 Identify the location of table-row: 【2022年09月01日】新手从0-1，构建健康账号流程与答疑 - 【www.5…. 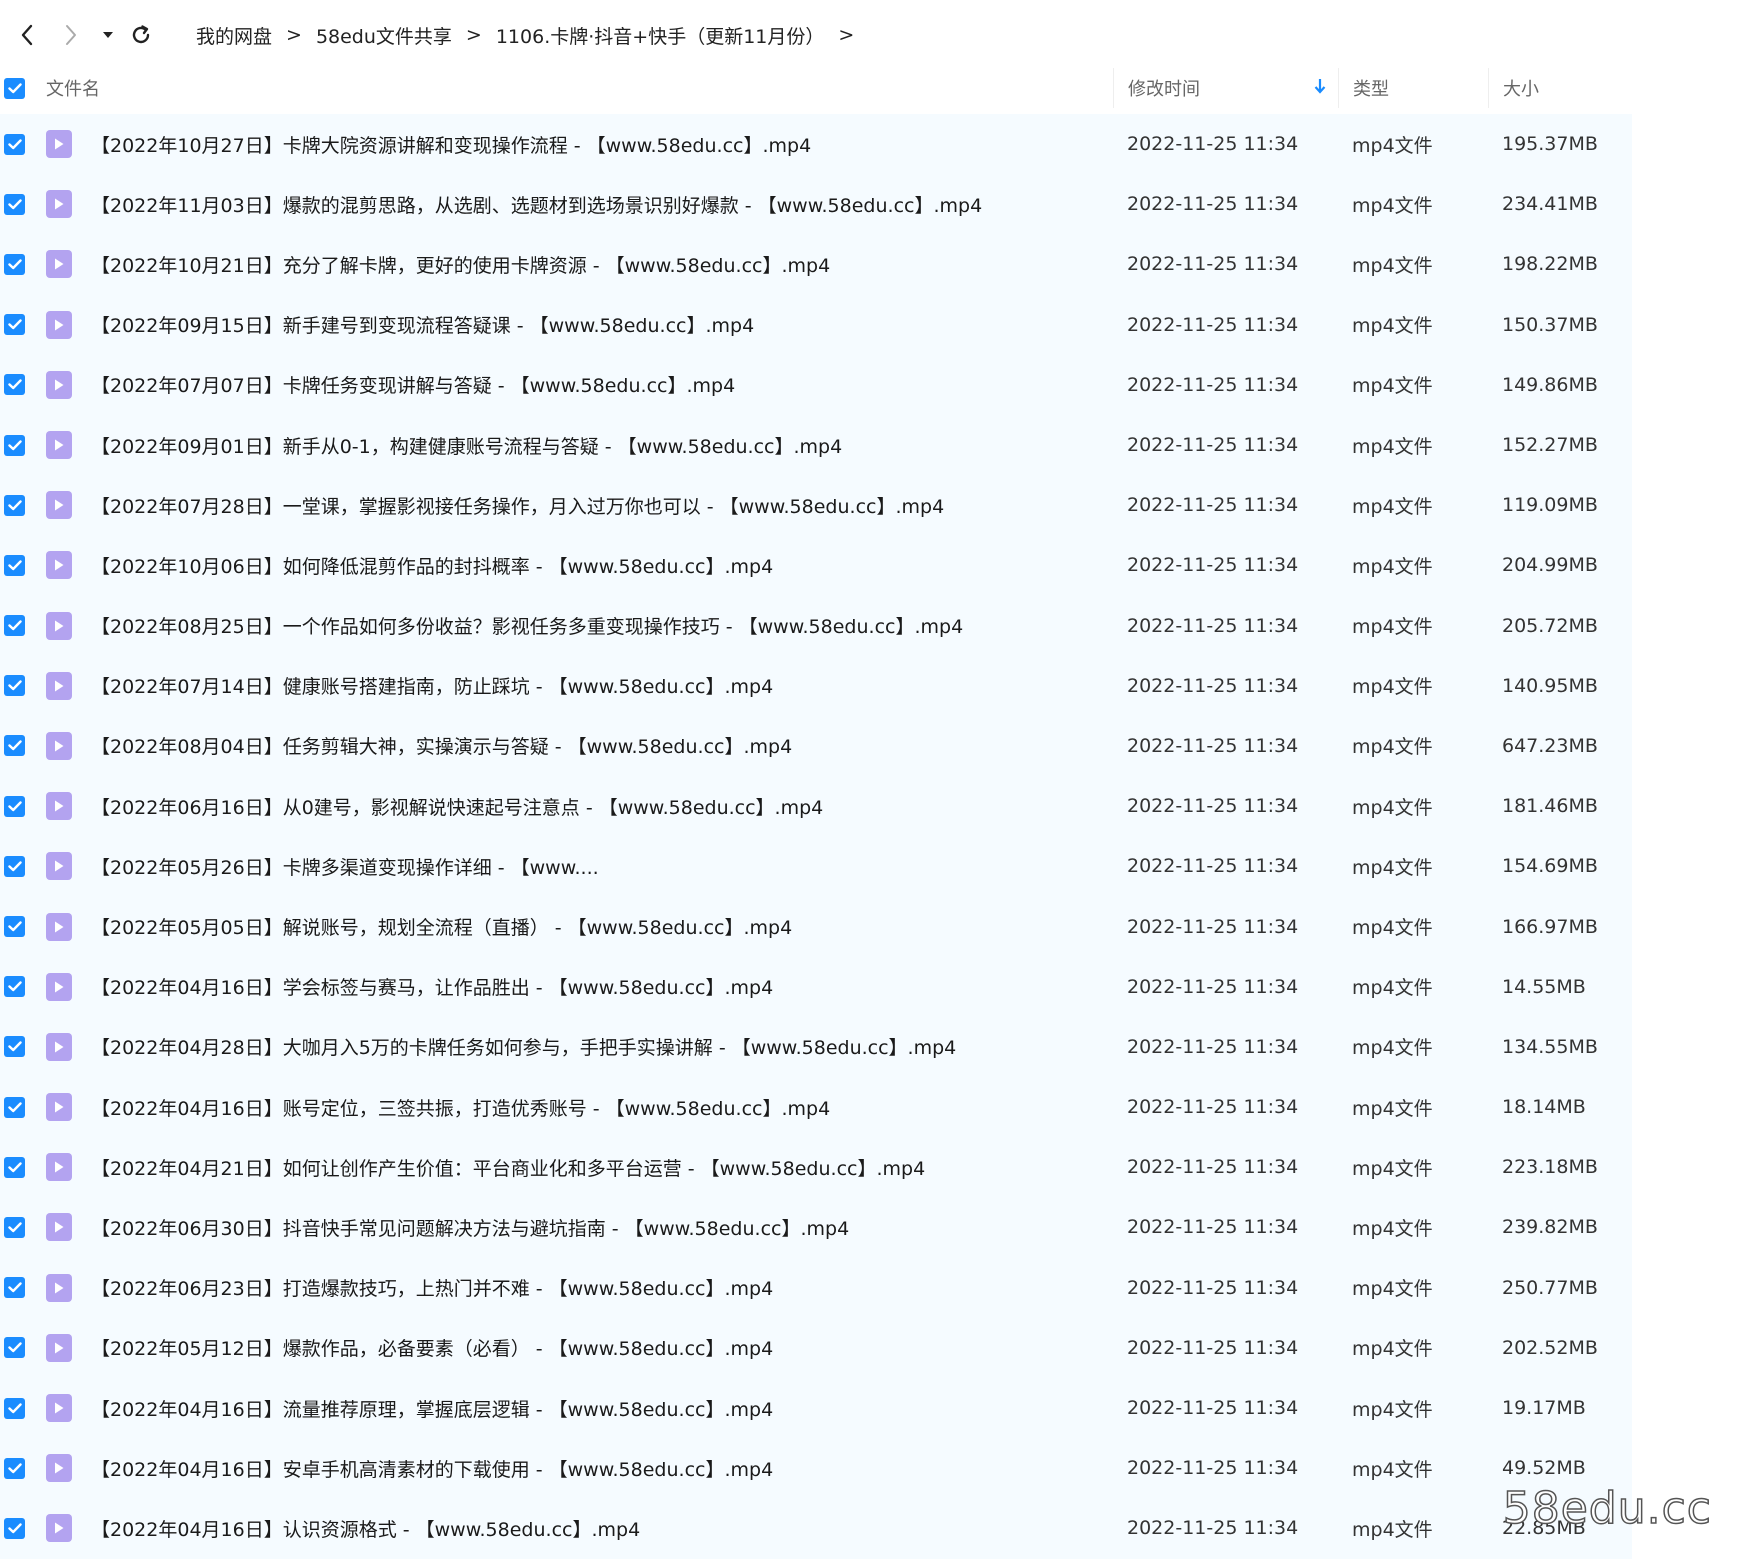
(816, 445).